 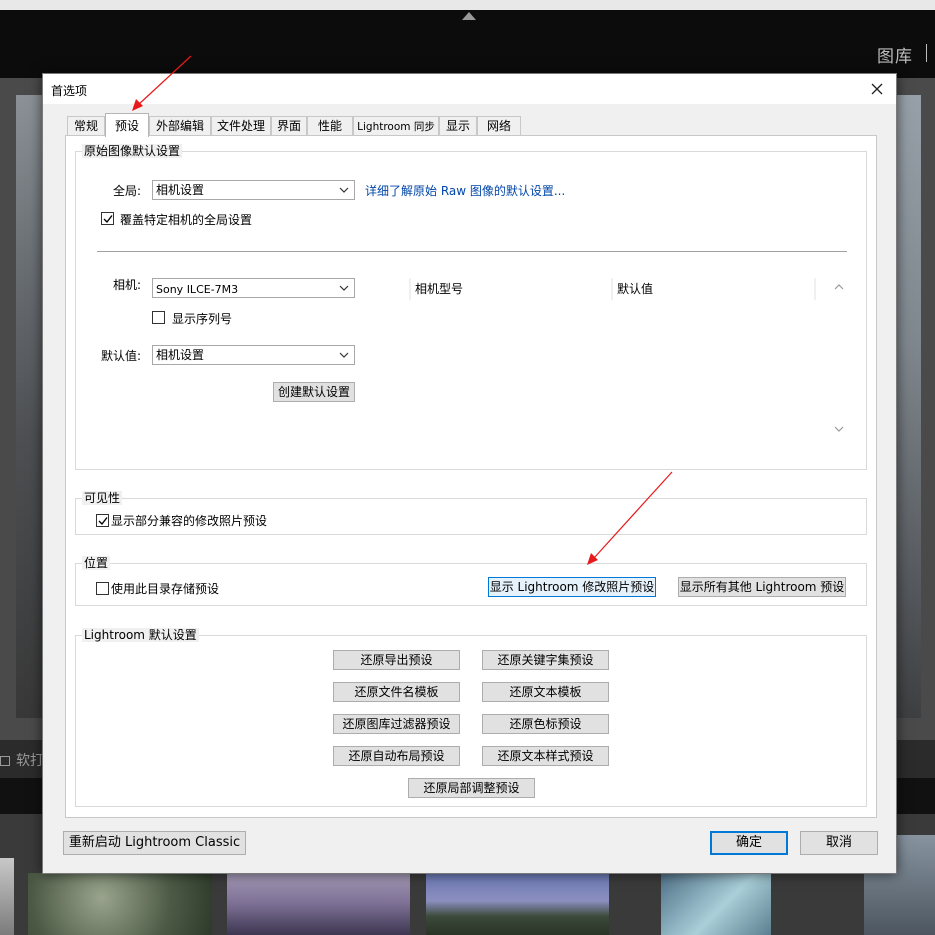 I want to click on raw-defaults-group-label: 原始图像默认设置, so click(x=132, y=151).